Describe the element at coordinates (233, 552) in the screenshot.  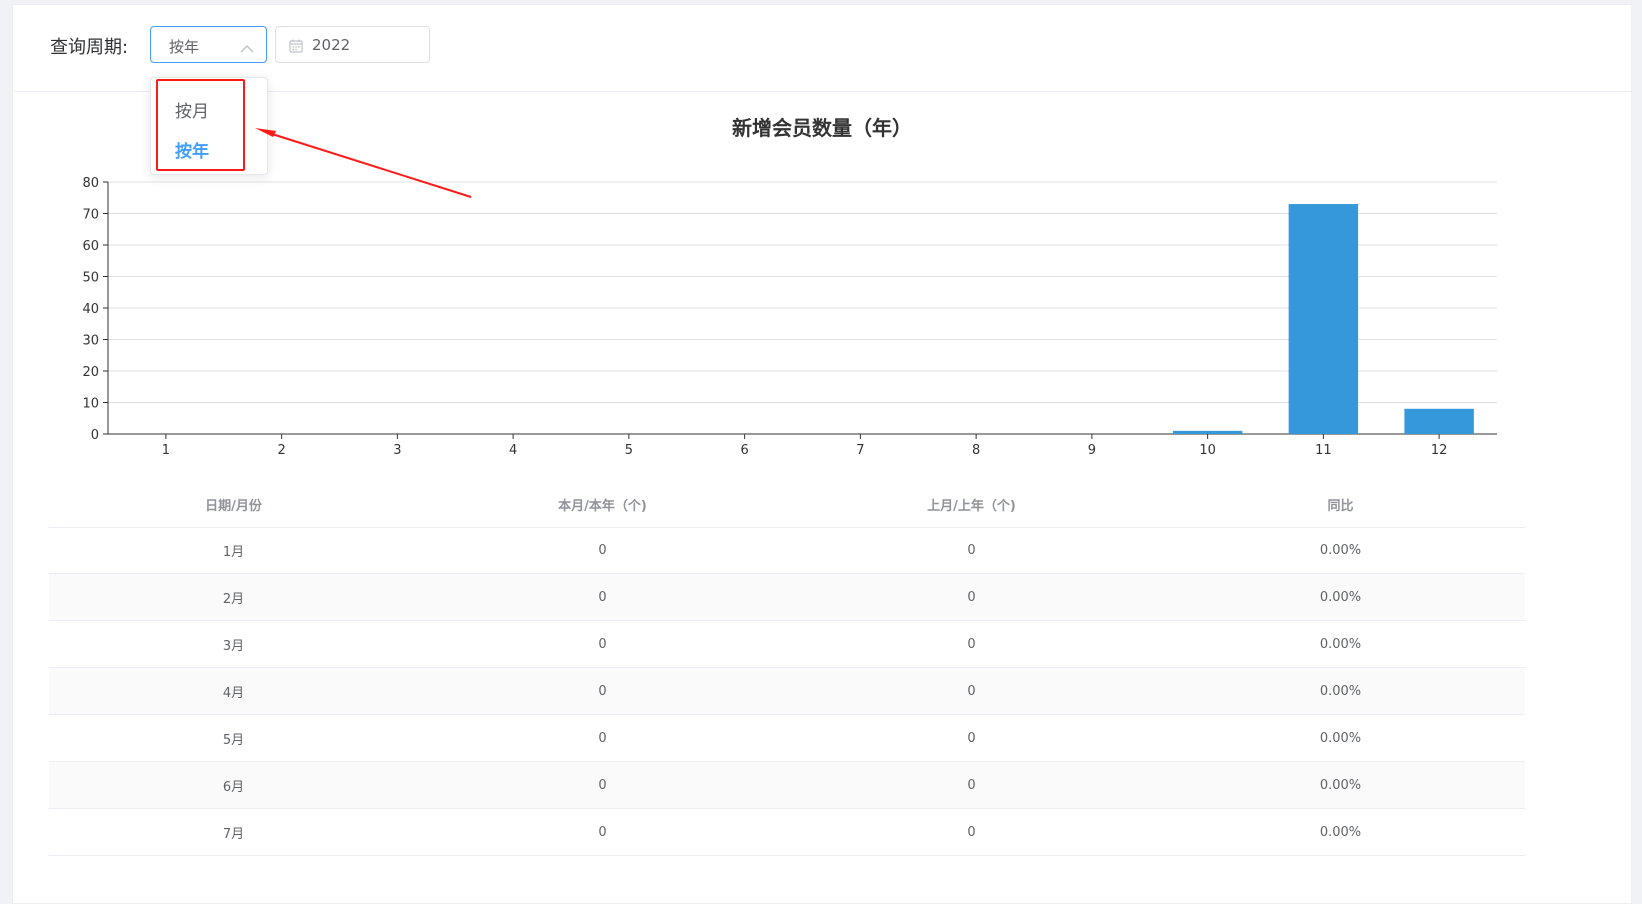
I see `table-cell: 1月` at that location.